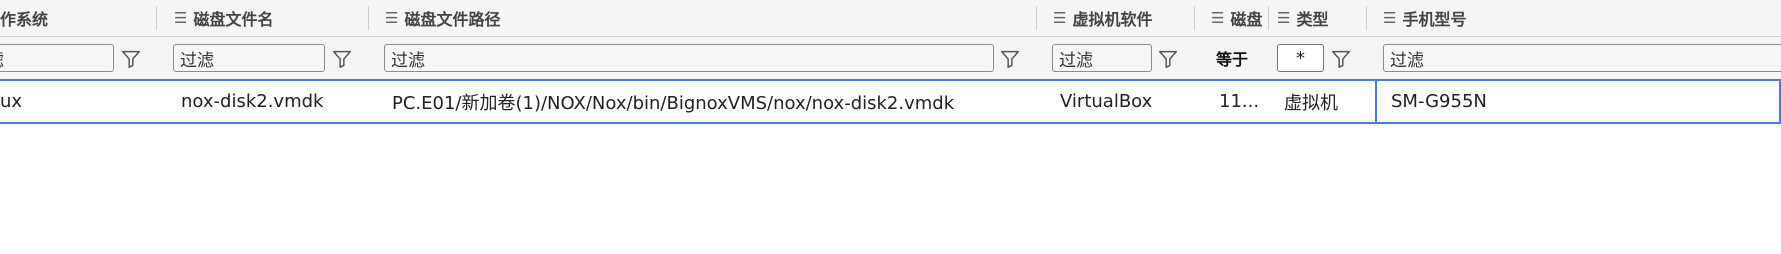  Describe the element at coordinates (1246, 19) in the screenshot. I see `column-header-disk-size-label: 磁盘` at that location.